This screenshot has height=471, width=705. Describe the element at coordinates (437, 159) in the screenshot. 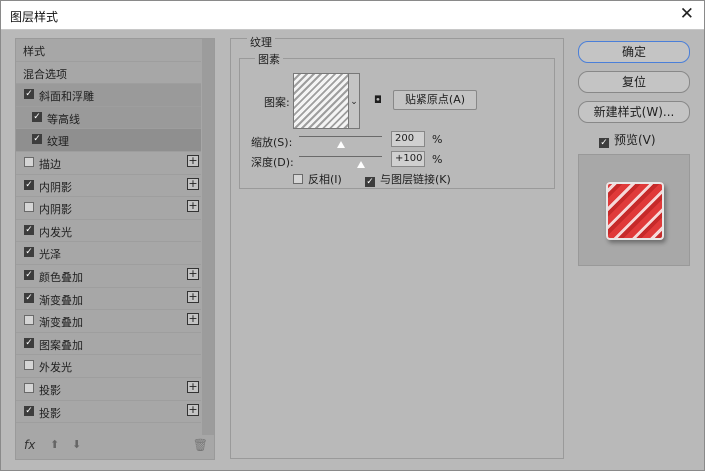

I see `depth-percent: %` at that location.